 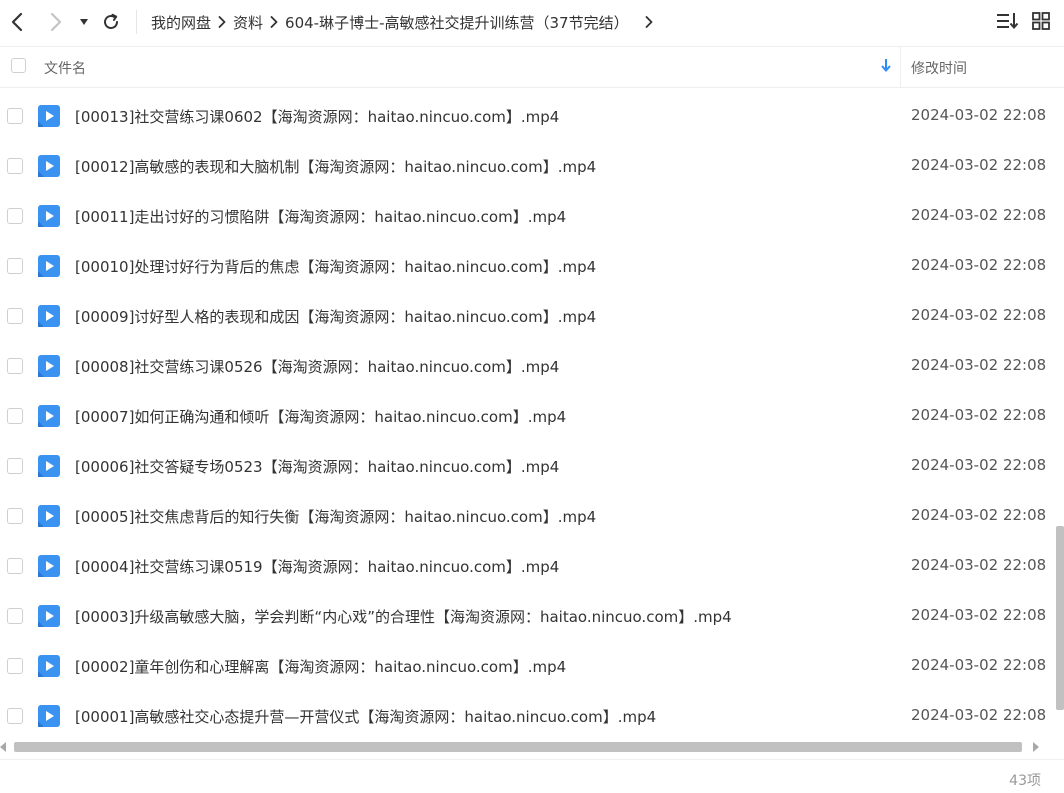 I want to click on caret-down-icon, so click(x=84, y=22).